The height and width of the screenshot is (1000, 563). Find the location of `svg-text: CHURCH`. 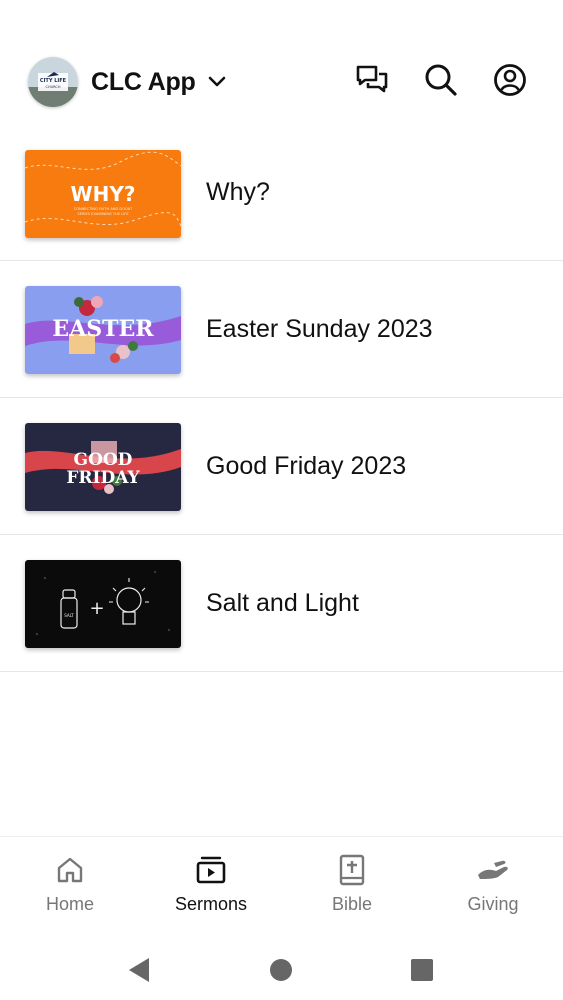

svg-text: CHURCH is located at coordinates (53, 87).